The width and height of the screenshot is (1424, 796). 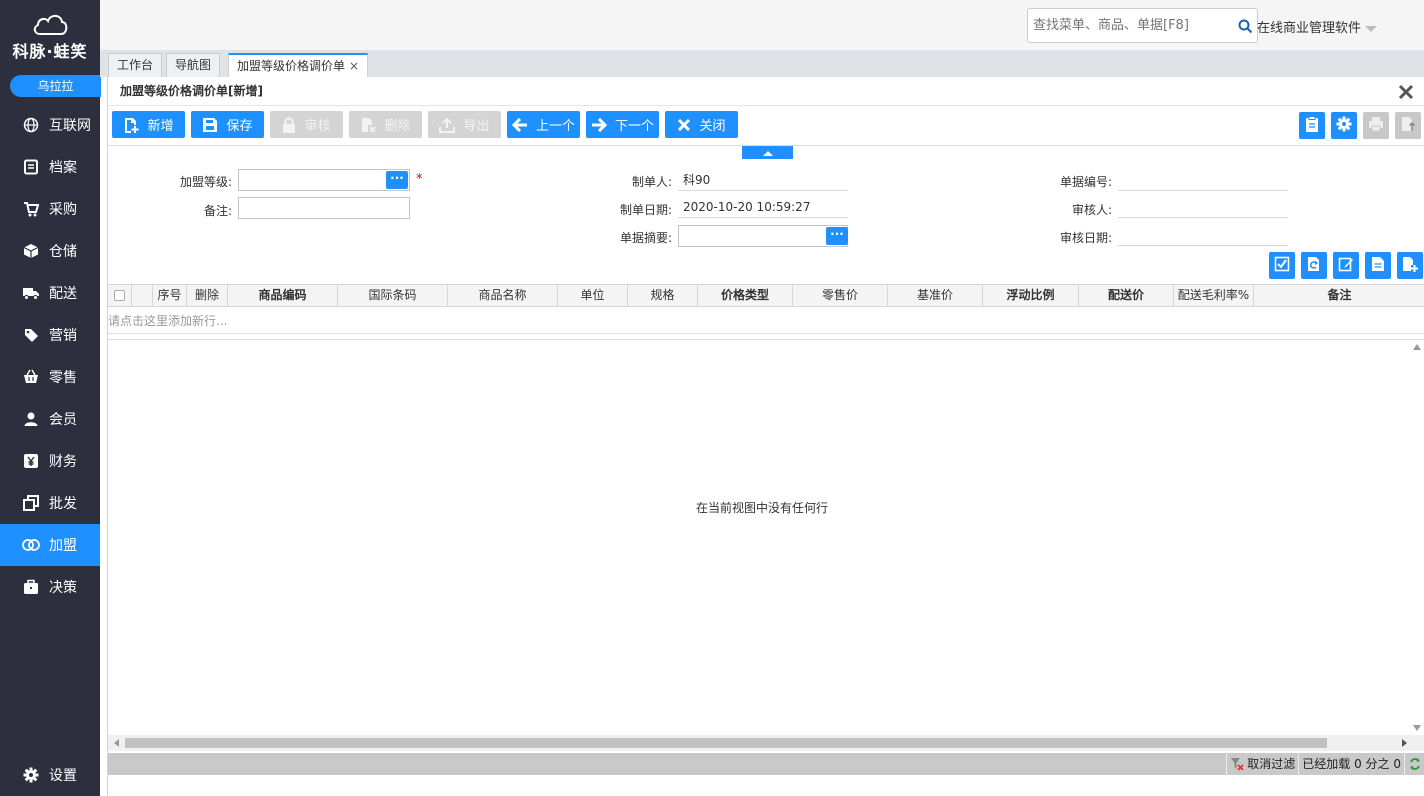 I want to click on tab-workbench: 工作台, so click(x=135, y=65).